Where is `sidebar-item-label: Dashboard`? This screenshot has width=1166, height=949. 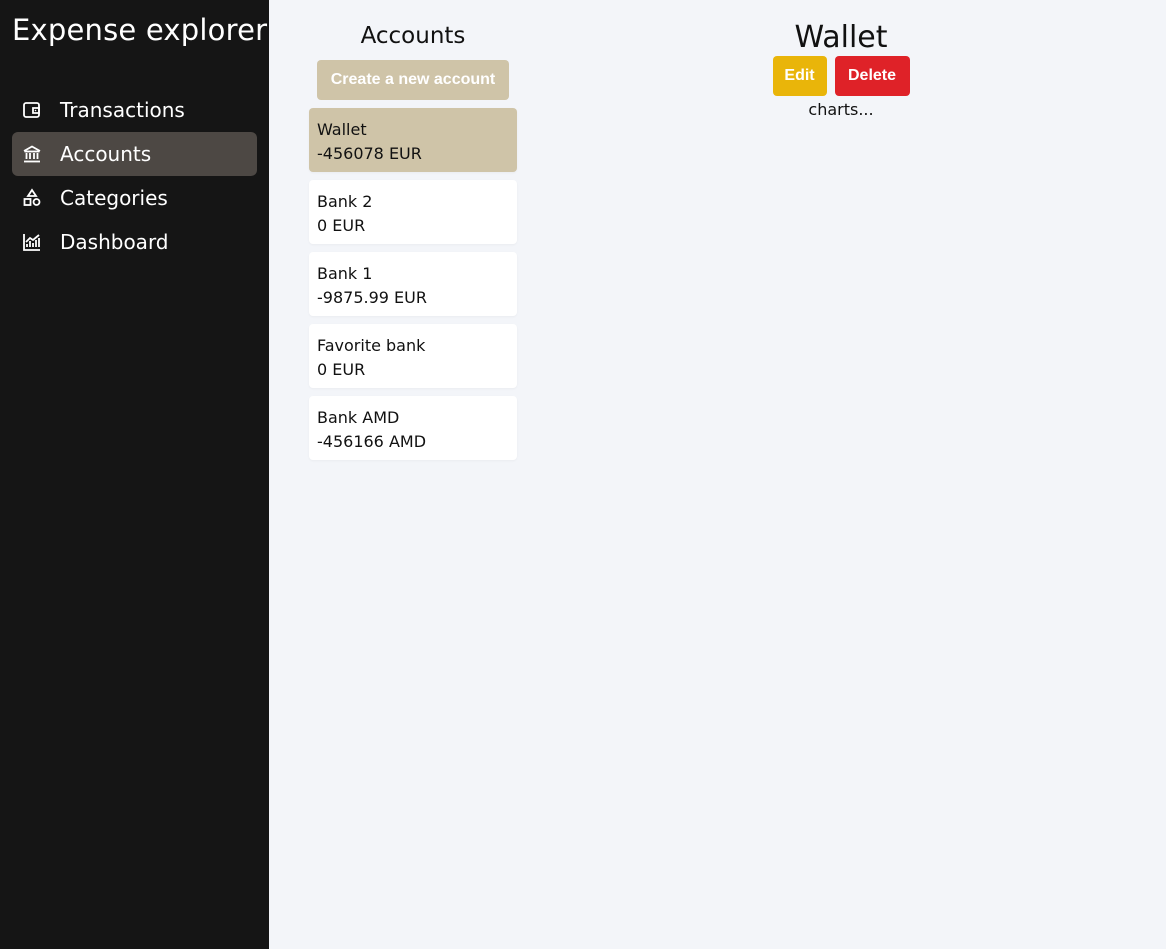
sidebar-item-label: Dashboard is located at coordinates (114, 242).